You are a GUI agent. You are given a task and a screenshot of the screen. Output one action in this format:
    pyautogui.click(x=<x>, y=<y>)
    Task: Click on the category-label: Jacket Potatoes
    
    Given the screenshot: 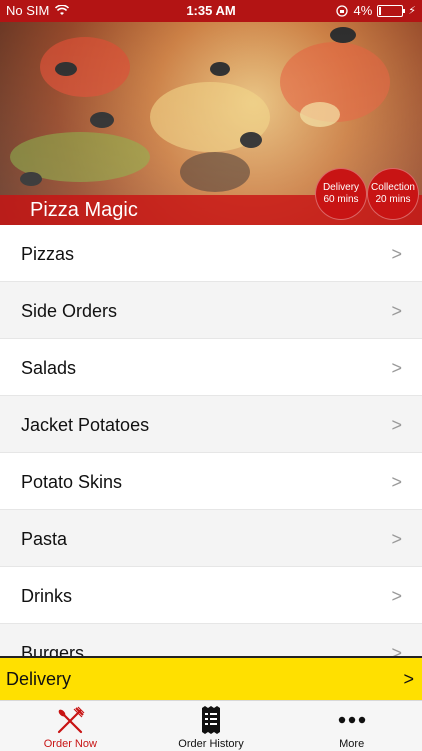 What is the action you would take?
    pyautogui.click(x=85, y=425)
    